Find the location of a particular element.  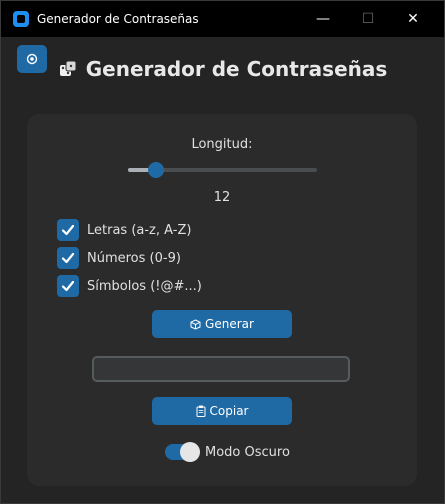

maximize-icon: ☐ is located at coordinates (368, 19).